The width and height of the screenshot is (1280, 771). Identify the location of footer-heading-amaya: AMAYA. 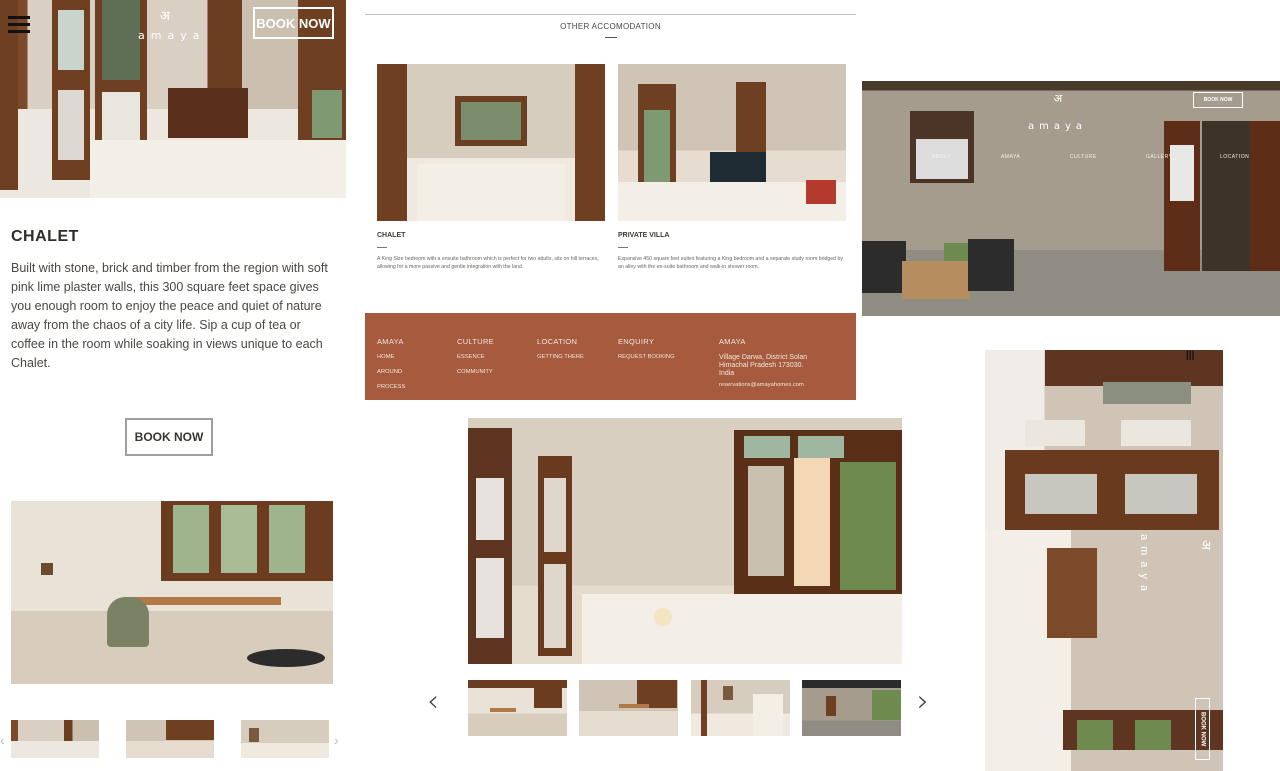
(390, 341).